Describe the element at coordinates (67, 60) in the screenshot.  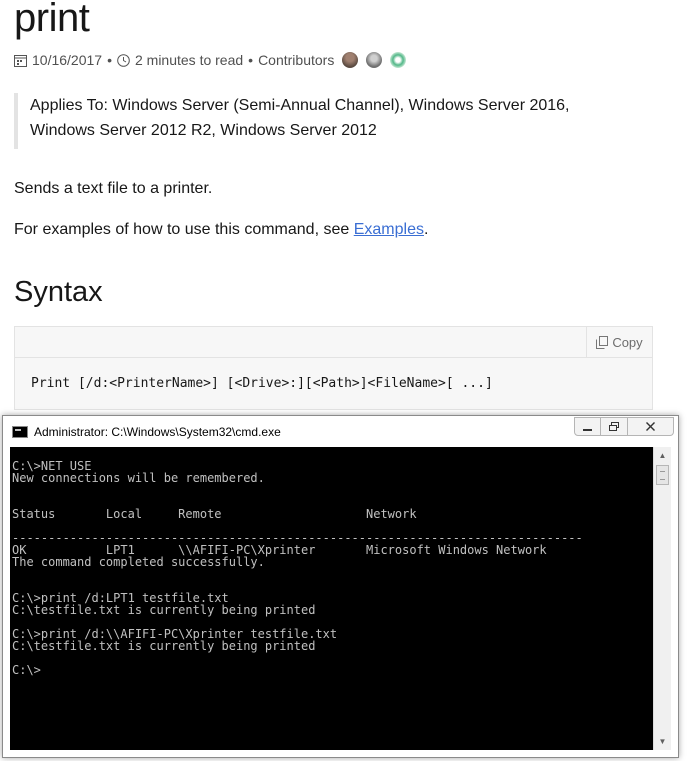
I see `article-date: 10/16/2017` at that location.